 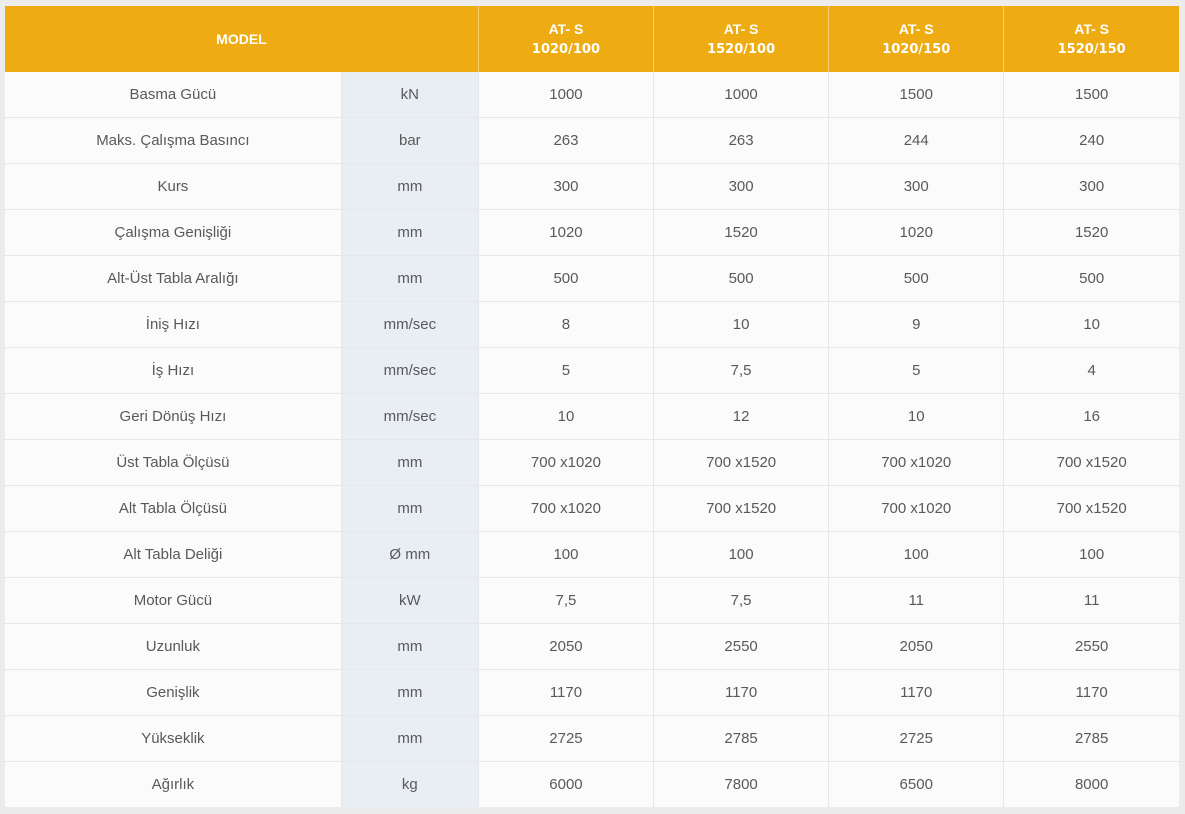 What do you see at coordinates (410, 600) in the screenshot?
I see `spec-unit: kW` at bounding box center [410, 600].